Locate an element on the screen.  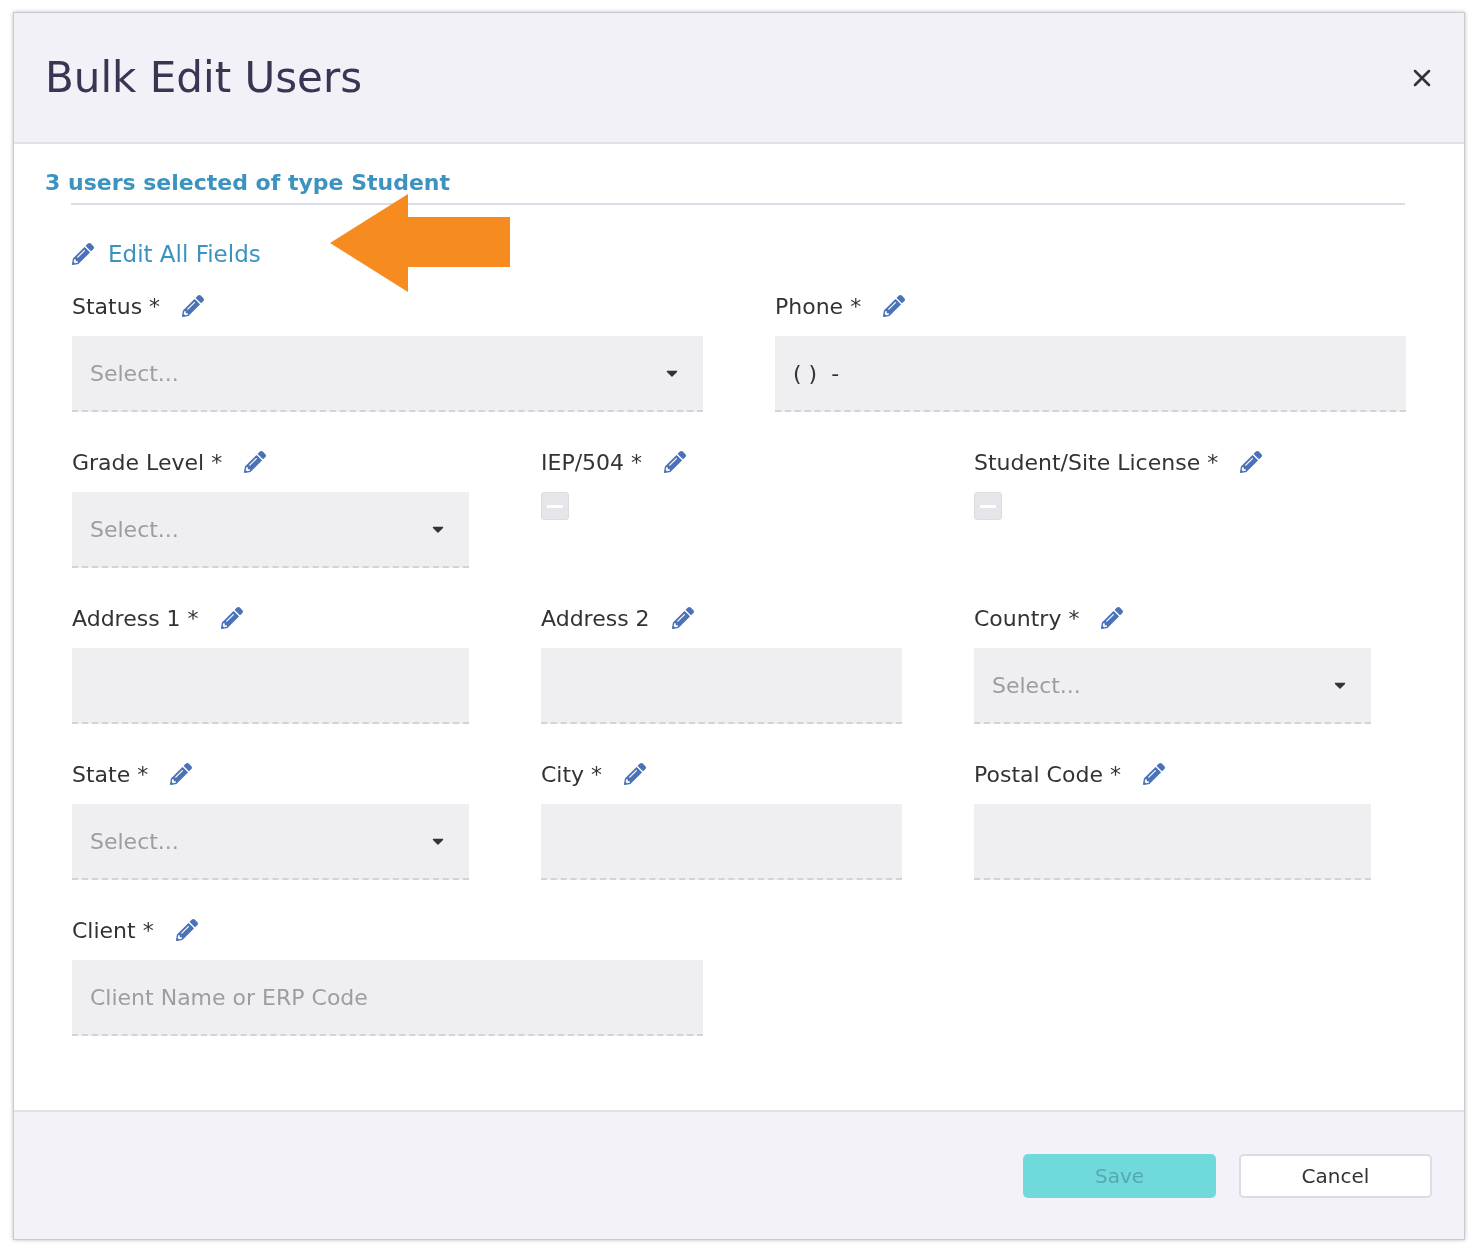
field-label: Address 1 * is located at coordinates (135, 618).